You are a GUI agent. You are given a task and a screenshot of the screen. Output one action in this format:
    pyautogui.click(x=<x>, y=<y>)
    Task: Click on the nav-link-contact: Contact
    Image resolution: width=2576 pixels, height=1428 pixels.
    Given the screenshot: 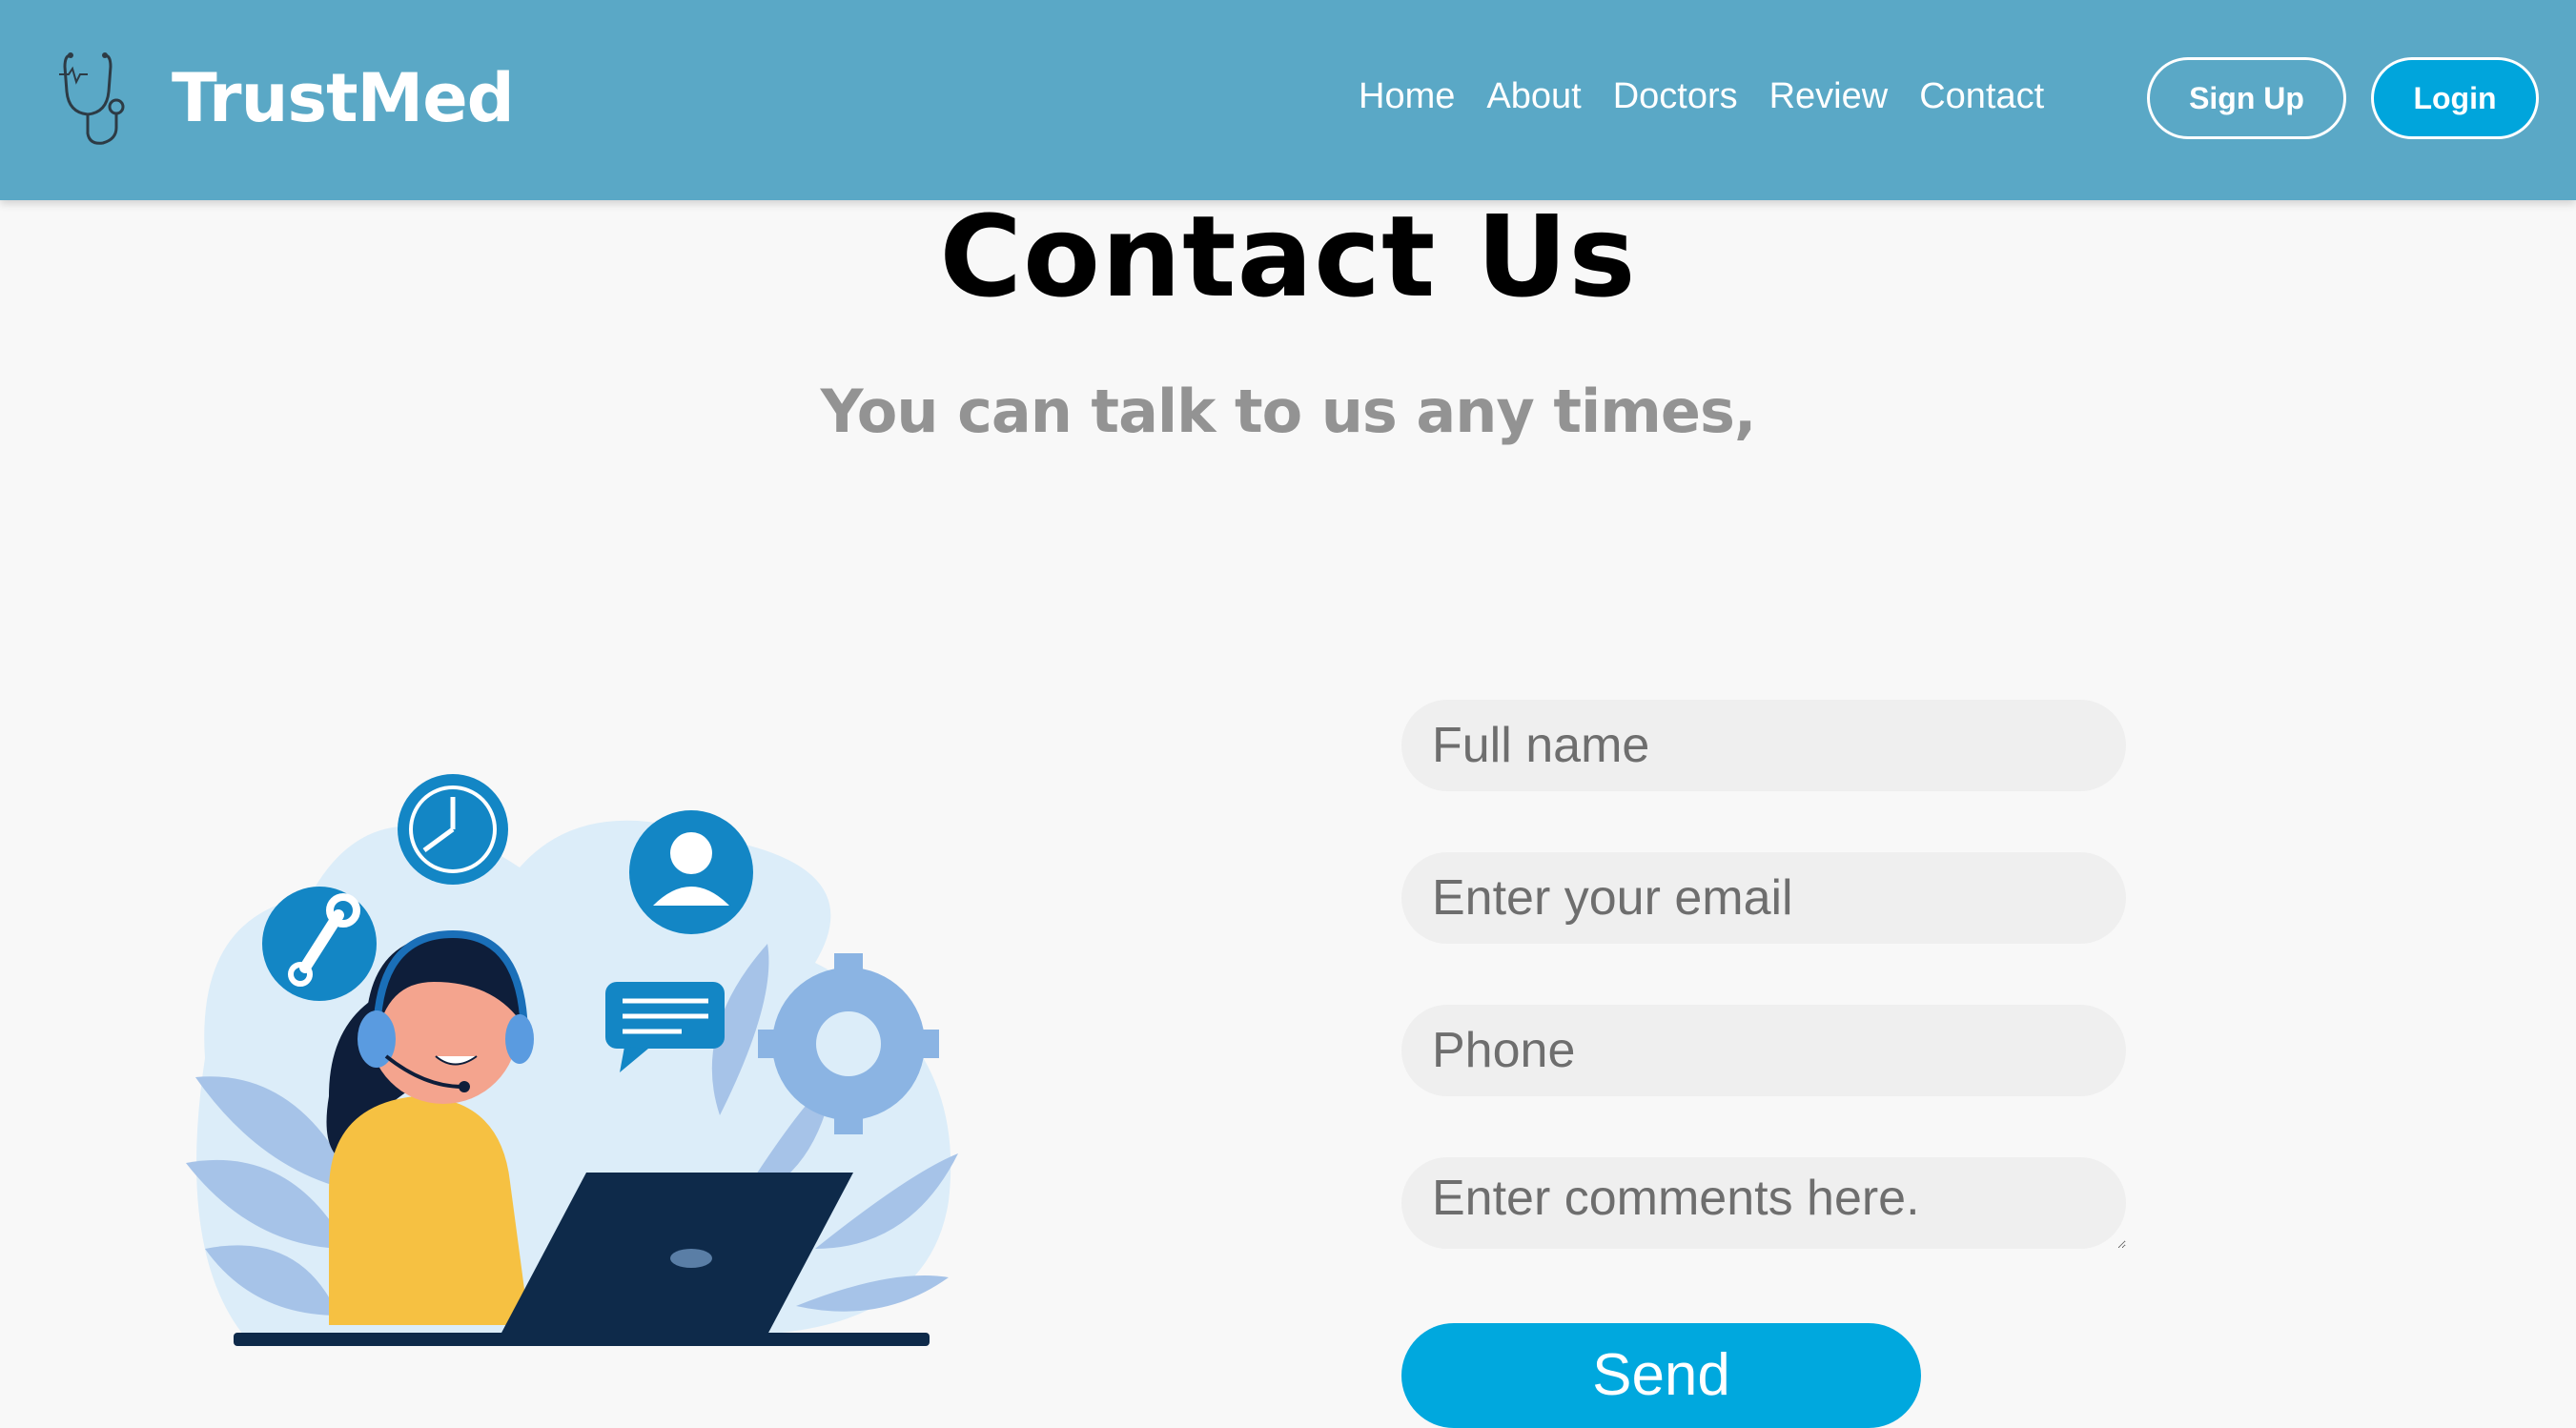 What is the action you would take?
    pyautogui.click(x=1981, y=96)
    